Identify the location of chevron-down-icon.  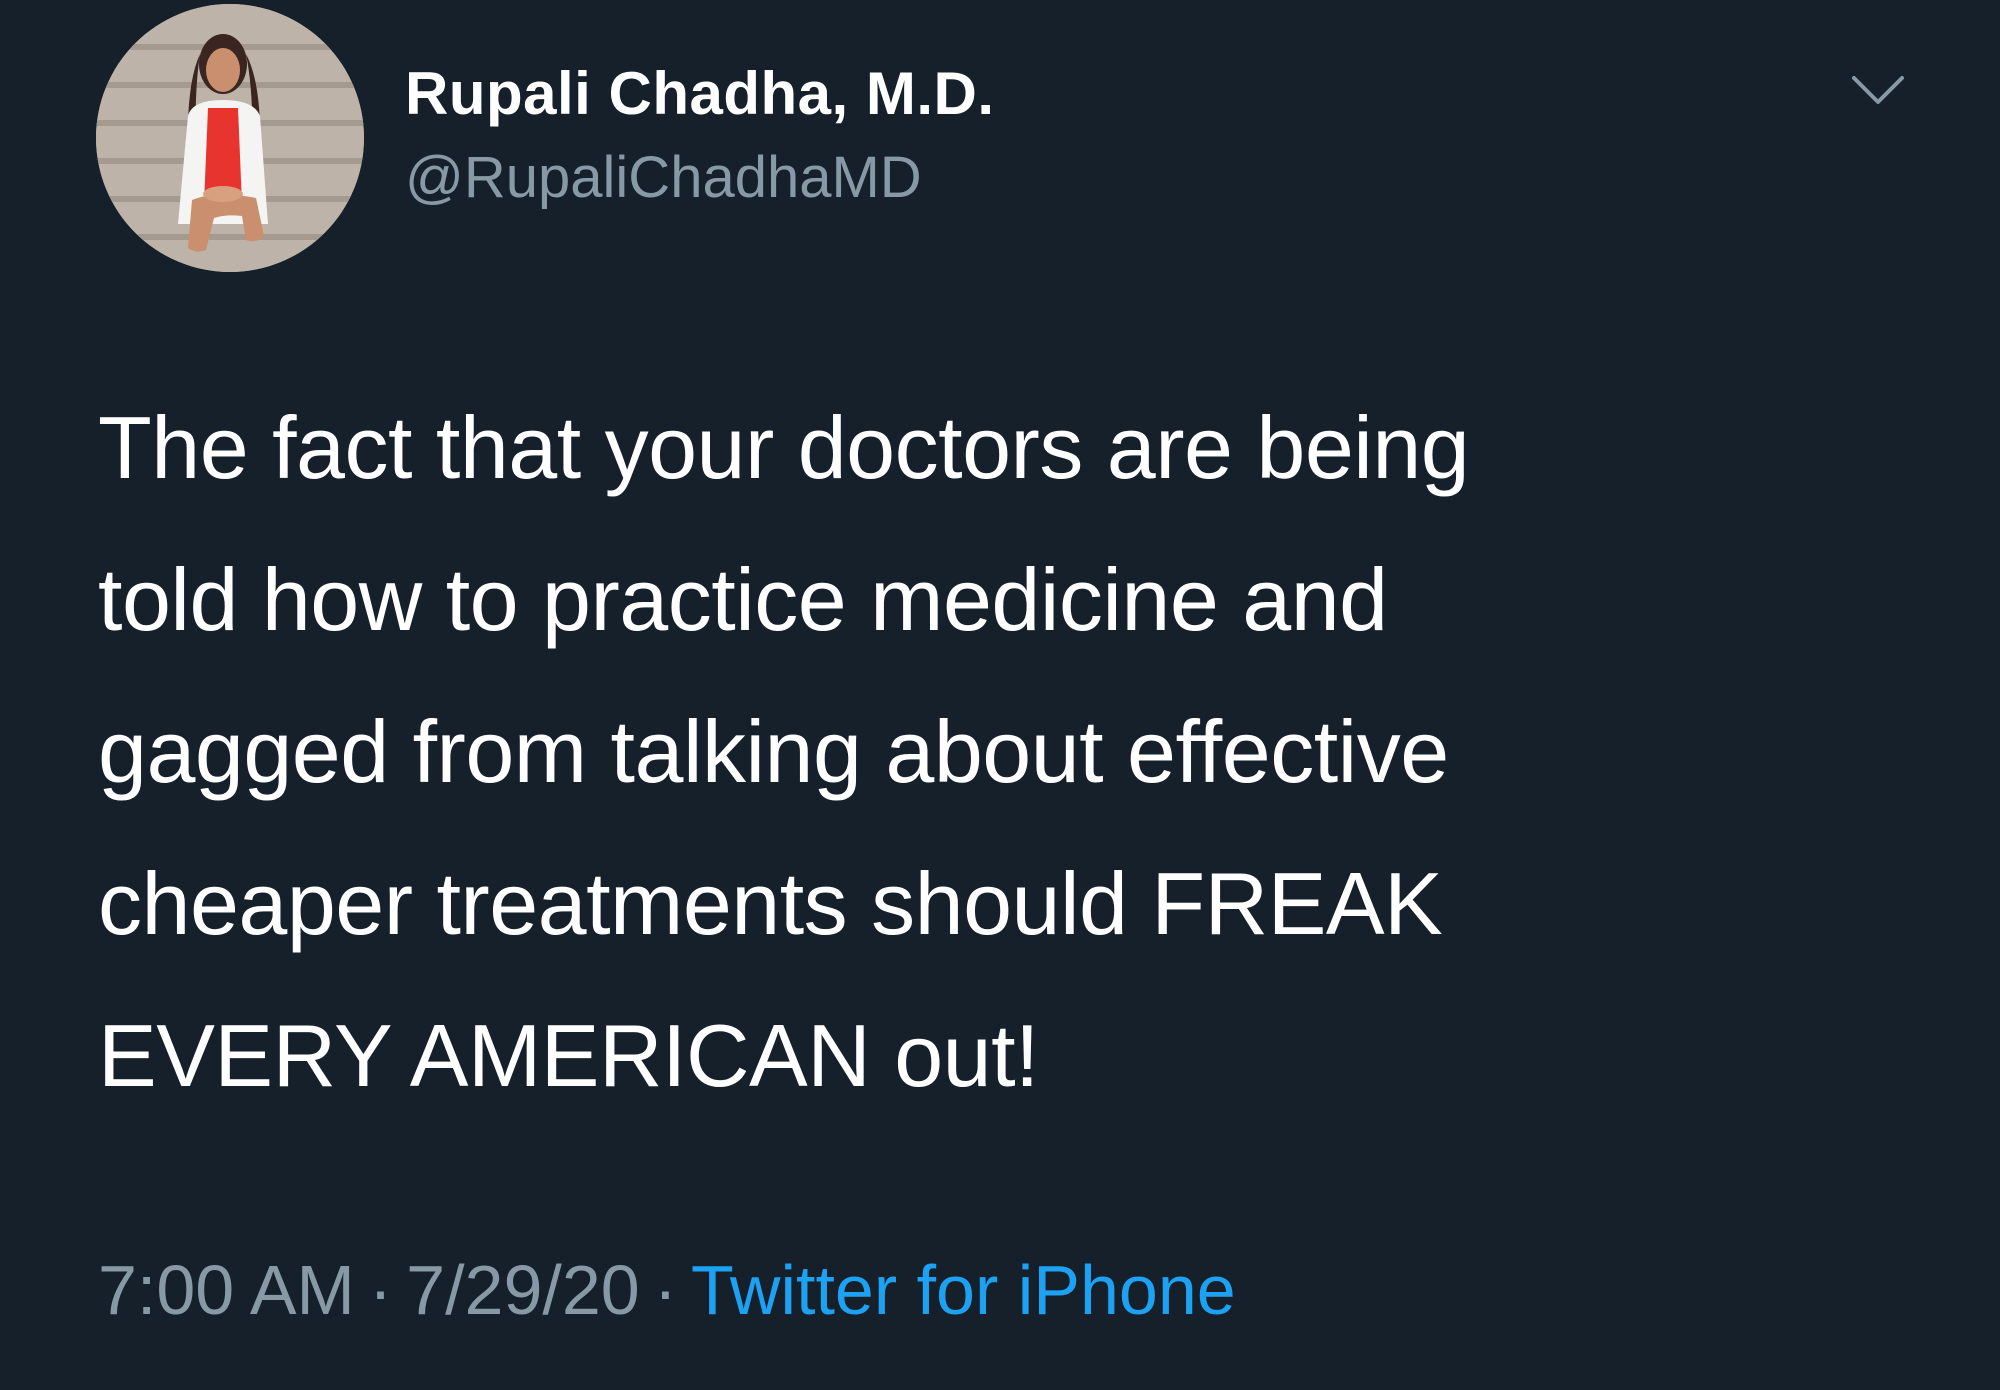
(1878, 90).